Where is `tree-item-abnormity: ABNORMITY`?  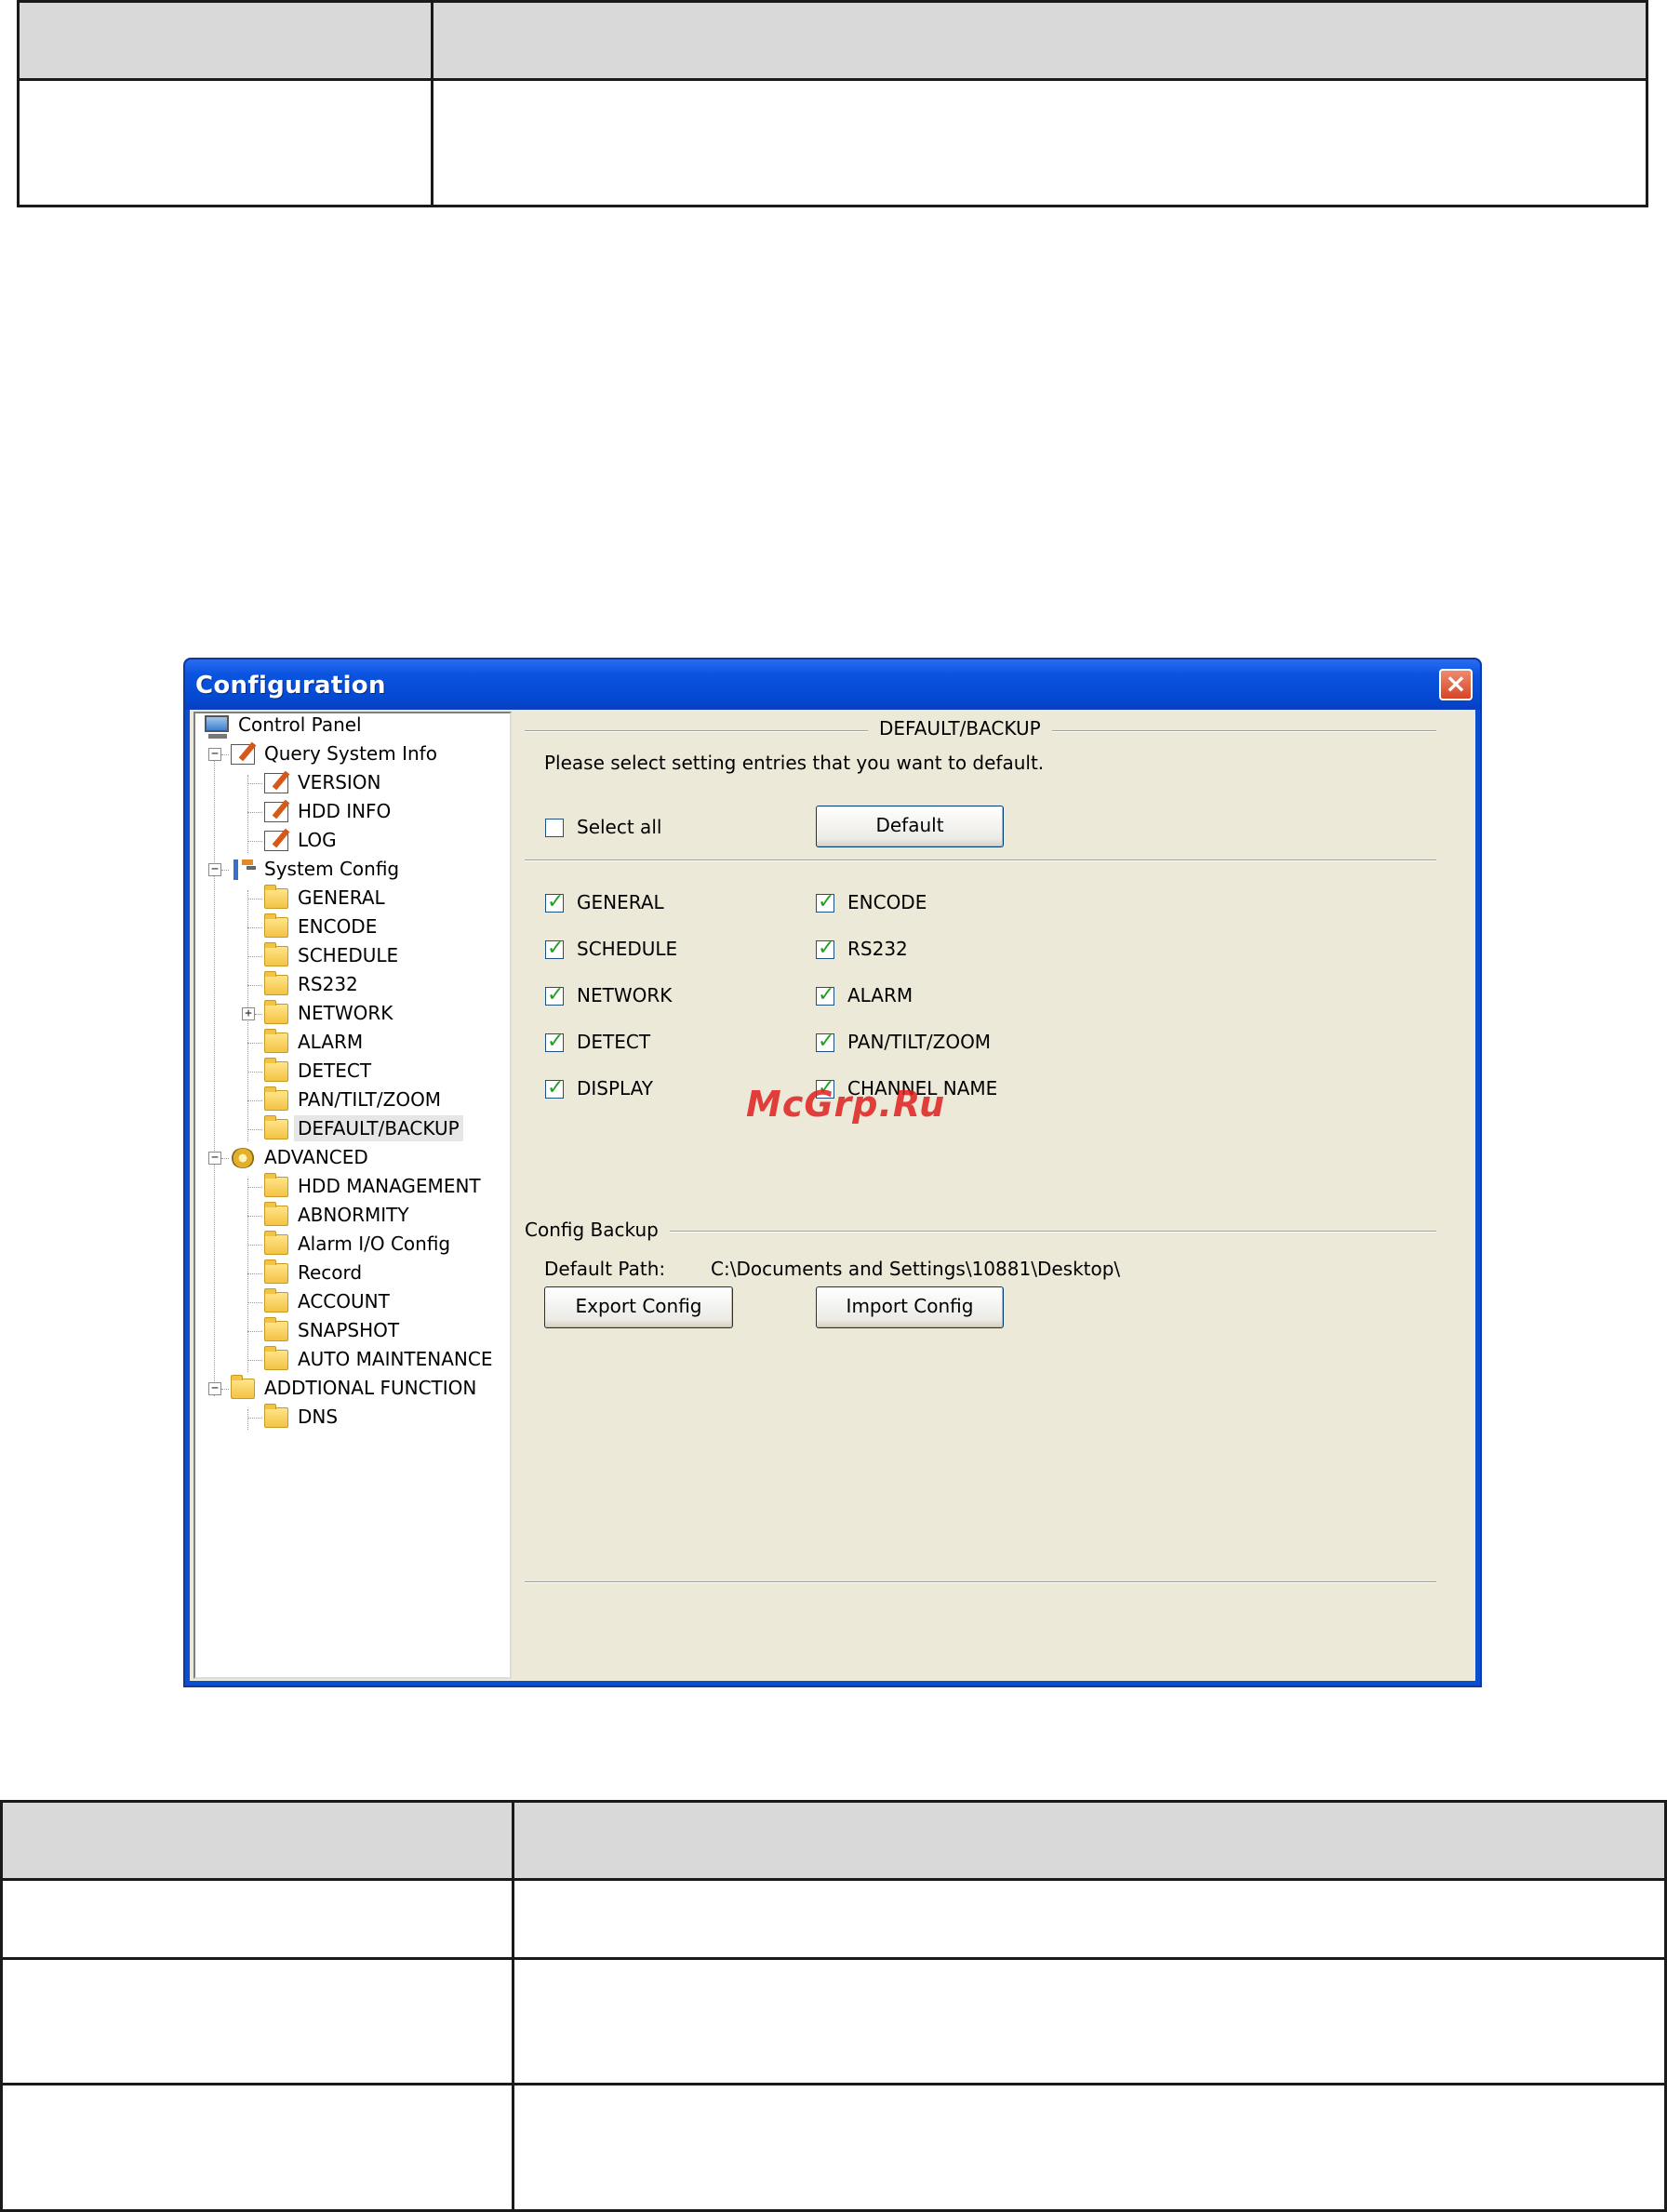 tree-item-abnormity: ABNORMITY is located at coordinates (374, 1215).